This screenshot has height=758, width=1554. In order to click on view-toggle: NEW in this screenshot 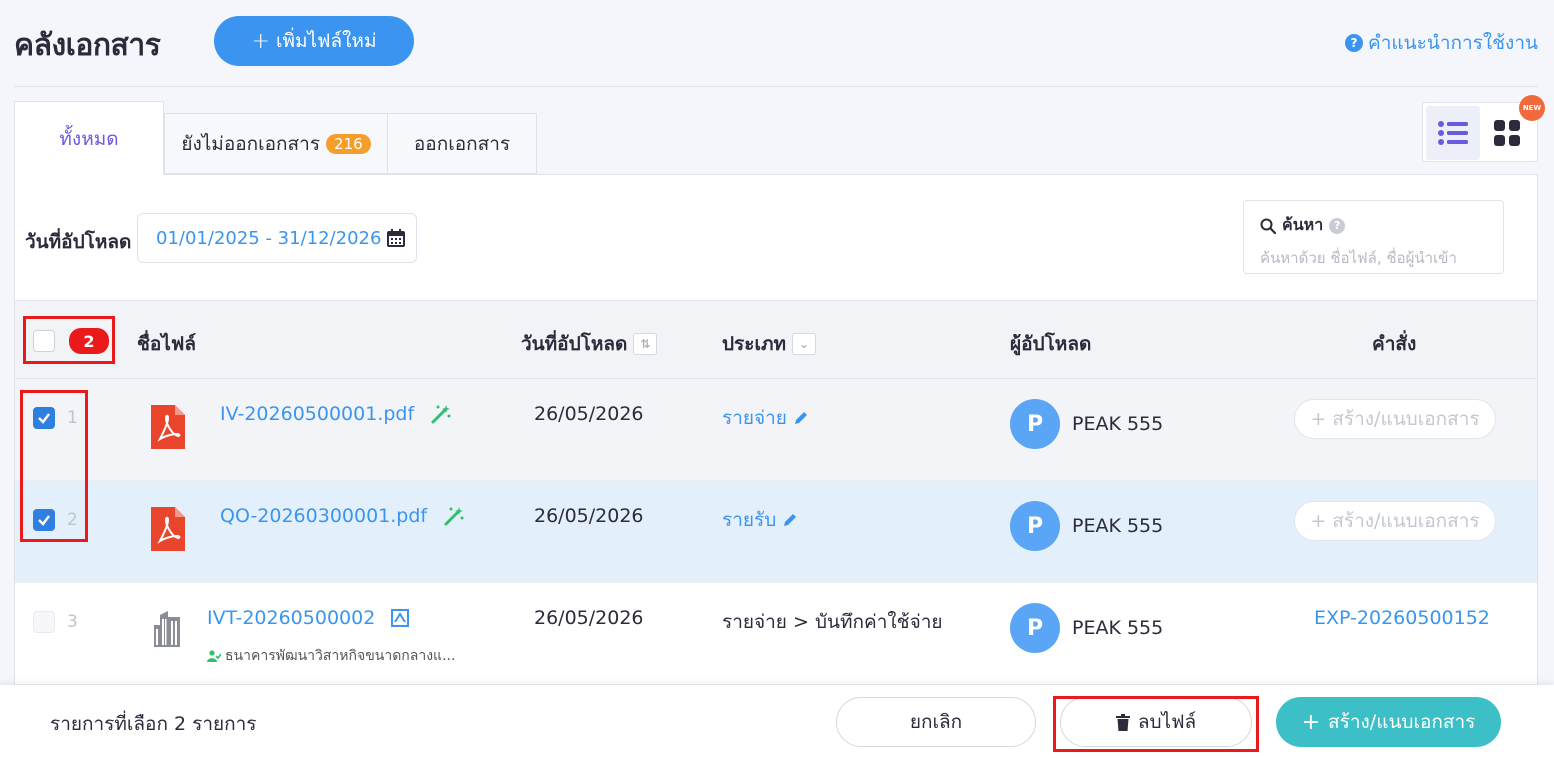, I will do `click(1483, 128)`.